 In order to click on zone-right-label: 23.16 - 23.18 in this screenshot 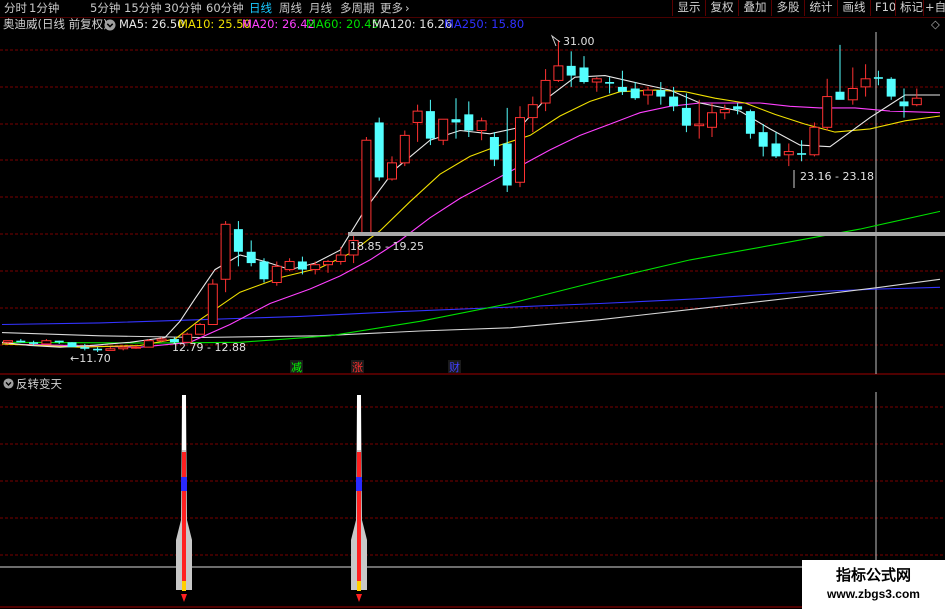, I will do `click(837, 176)`.